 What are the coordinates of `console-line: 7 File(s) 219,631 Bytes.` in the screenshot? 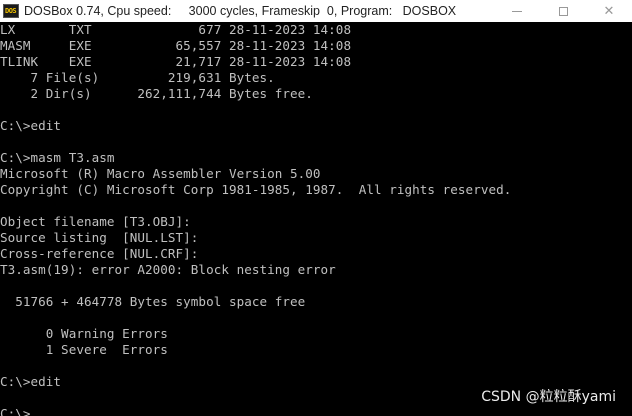 It's located at (137, 77).